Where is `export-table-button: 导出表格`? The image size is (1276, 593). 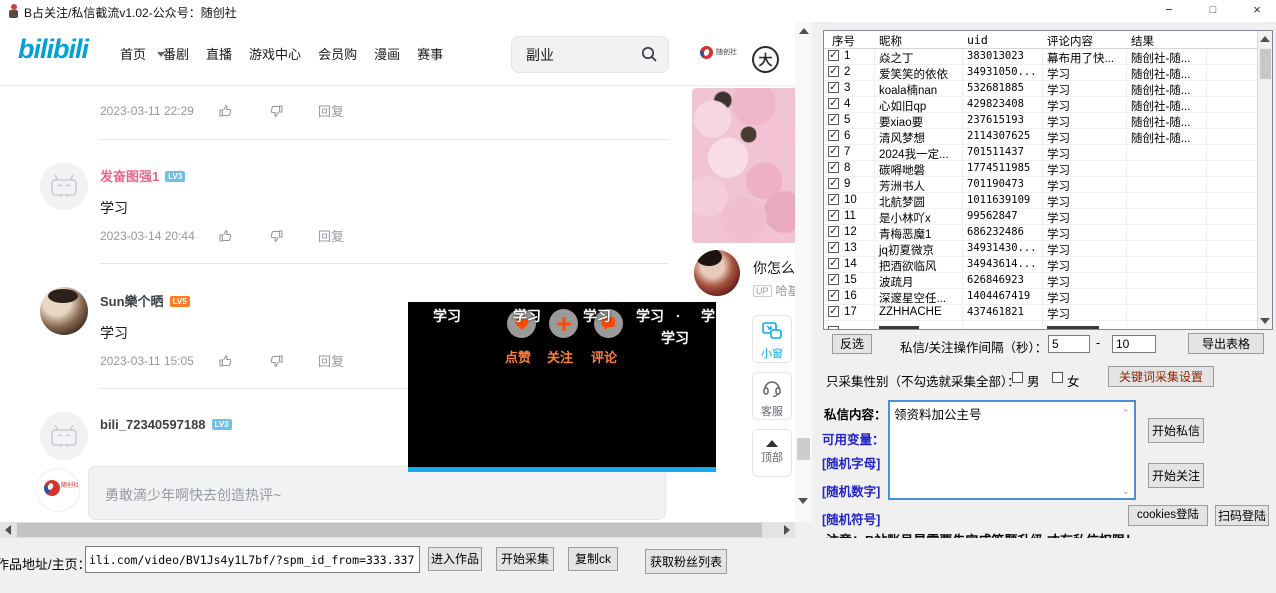
export-table-button: 导出表格 is located at coordinates (1226, 343).